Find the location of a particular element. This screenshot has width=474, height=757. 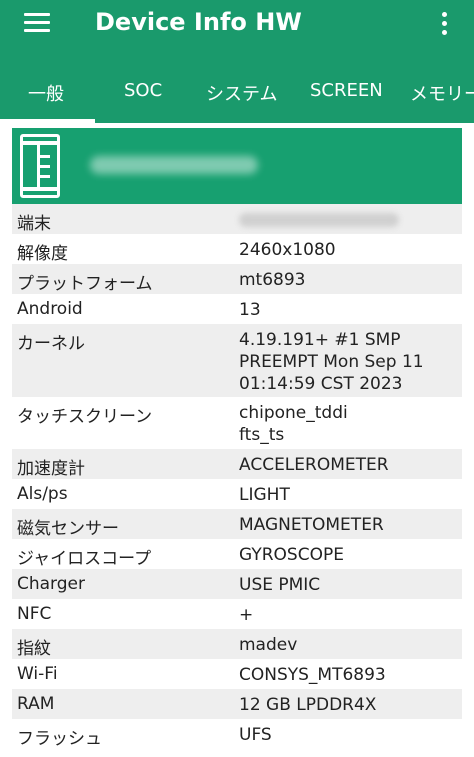

row-value: 12 GB LPDDR4X is located at coordinates (308, 705).